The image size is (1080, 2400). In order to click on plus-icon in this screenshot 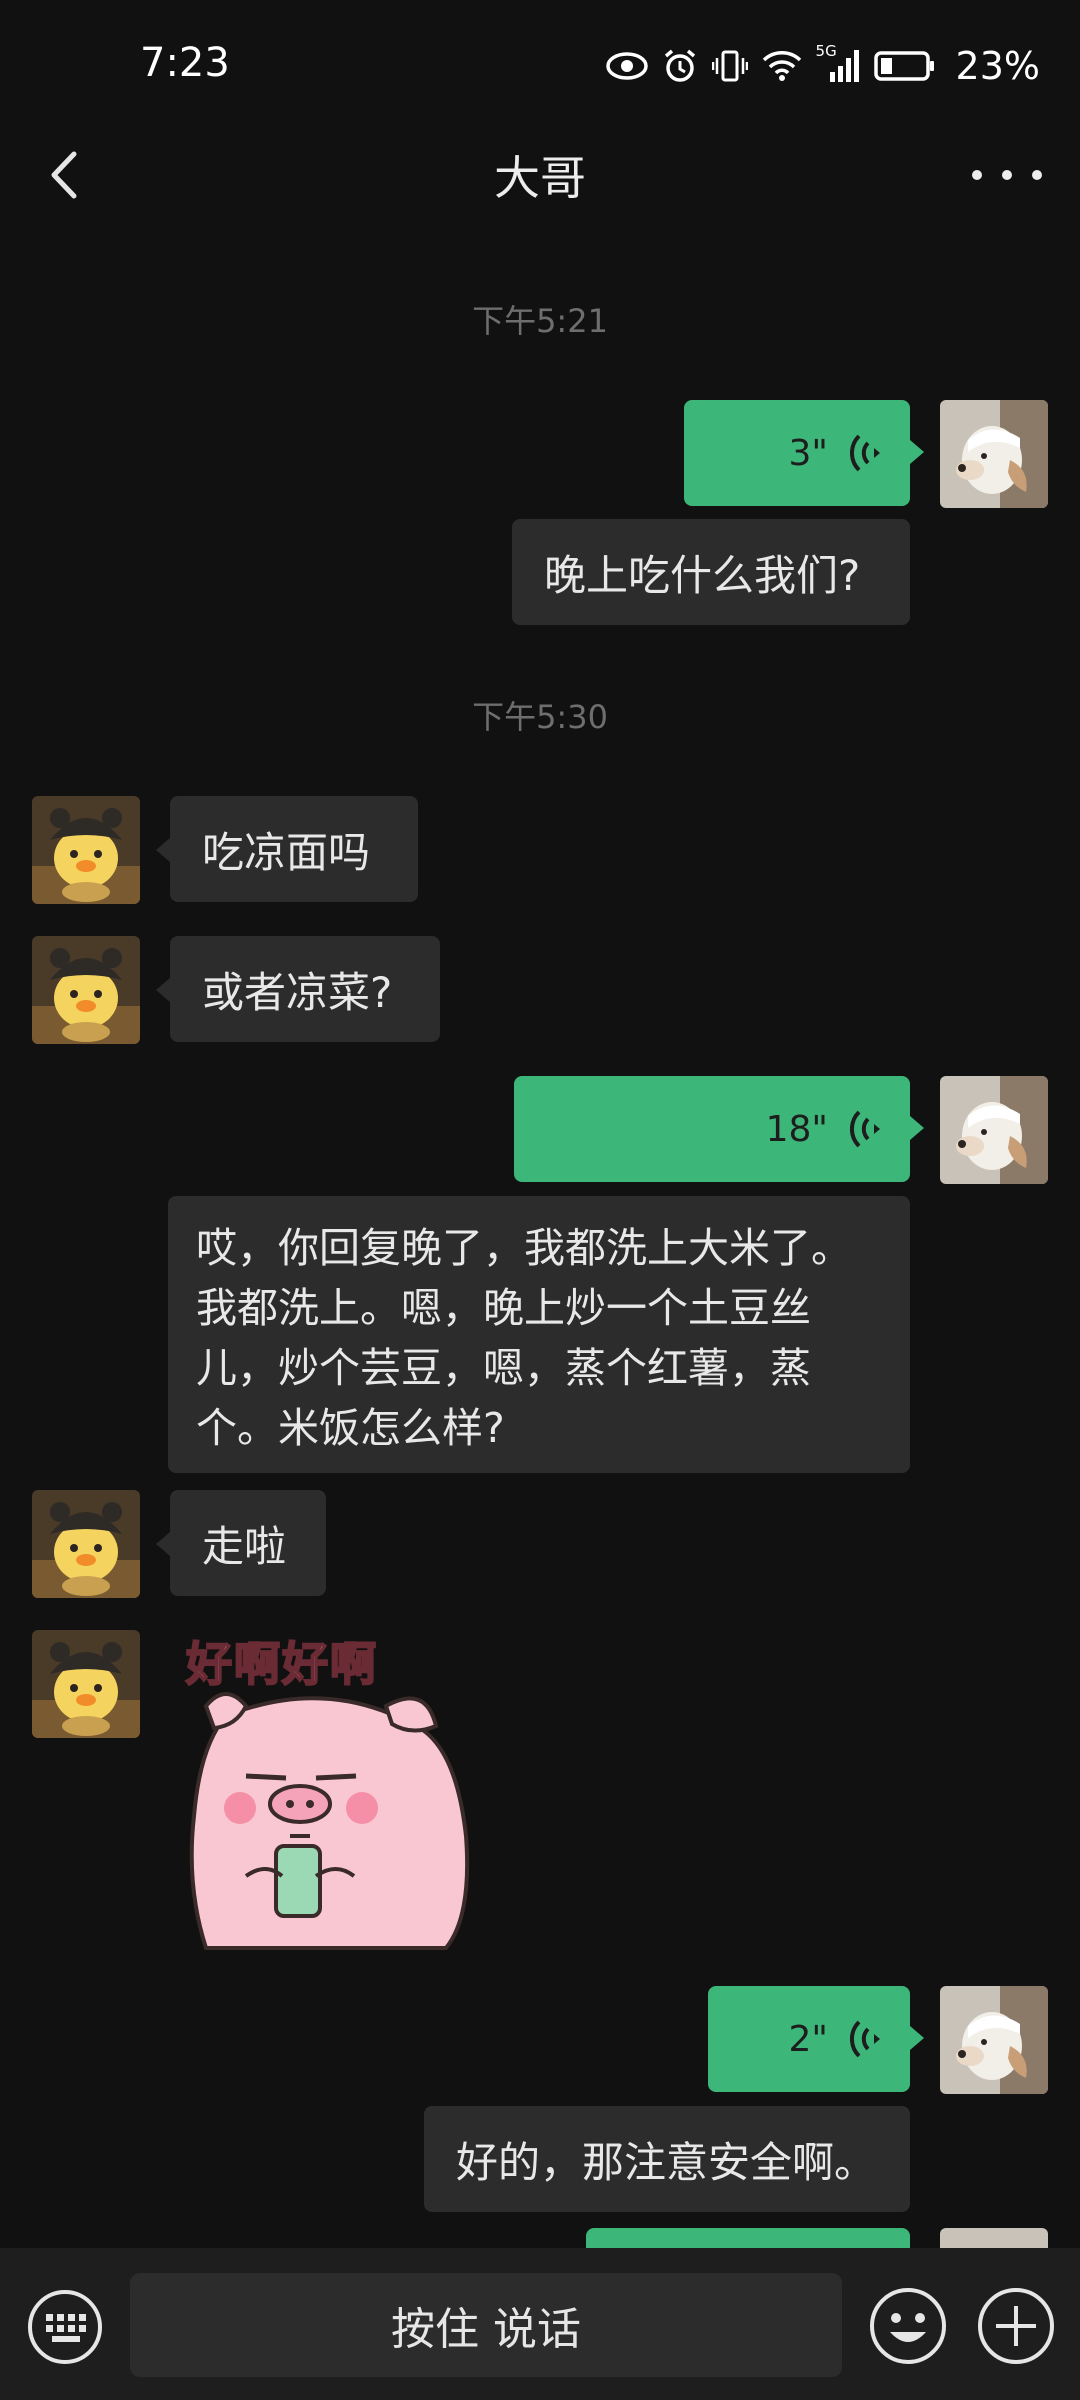, I will do `click(1016, 2326)`.